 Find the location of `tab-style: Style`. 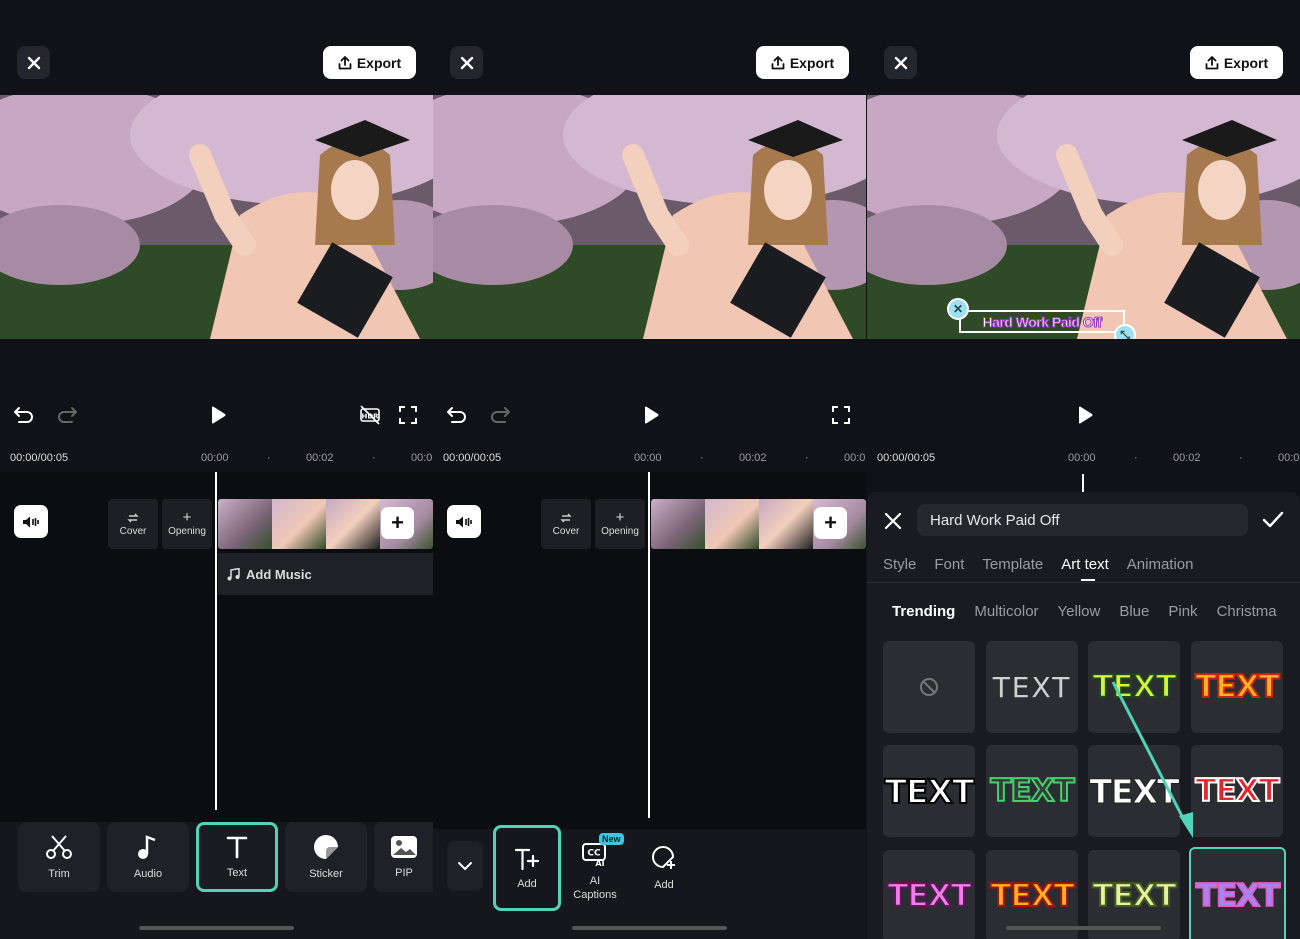

tab-style: Style is located at coordinates (899, 564).